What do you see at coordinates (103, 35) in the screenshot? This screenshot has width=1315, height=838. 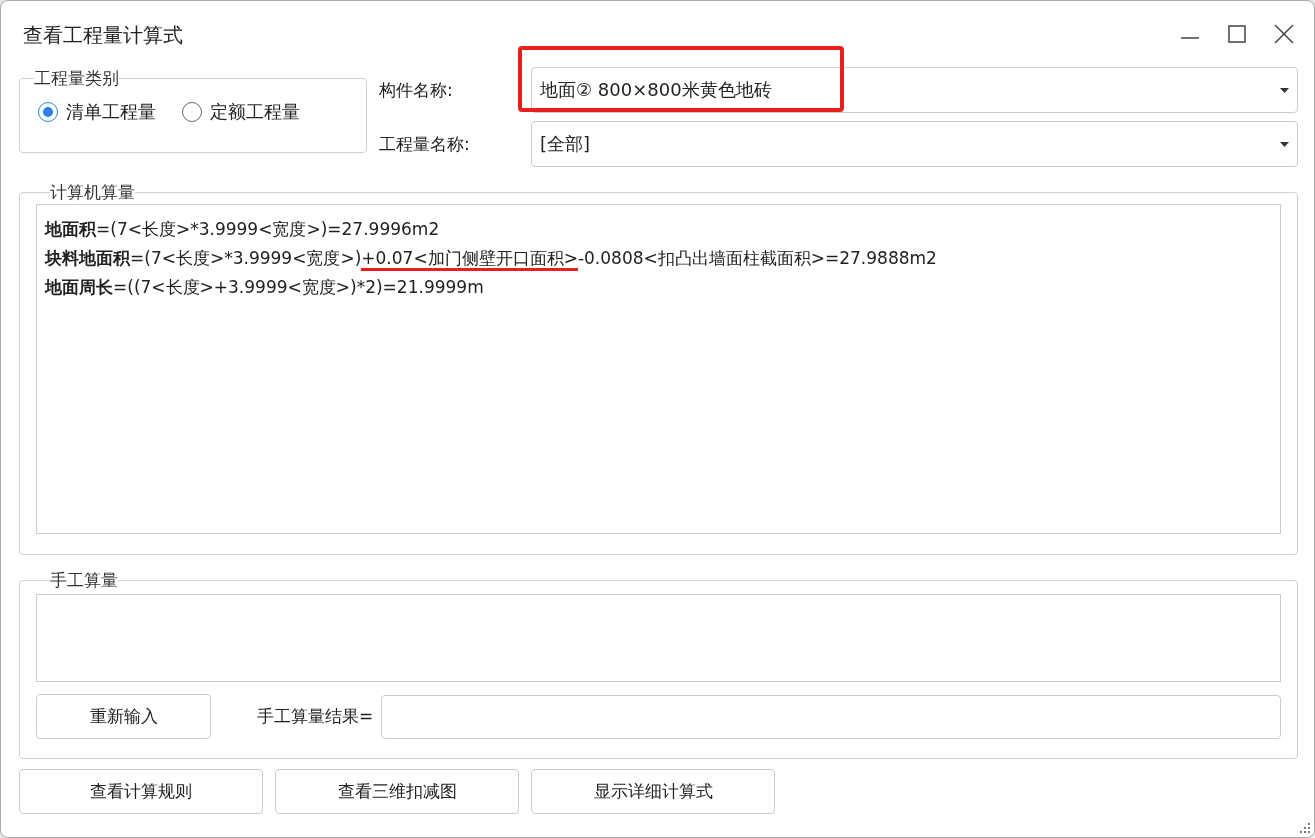 I see `window-title: 查看工程量计算式` at bounding box center [103, 35].